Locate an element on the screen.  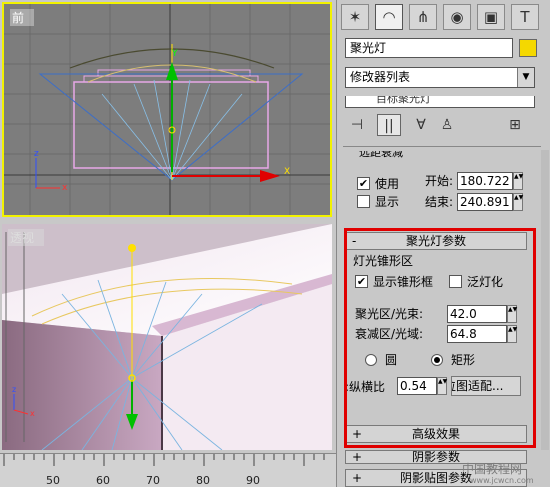
chevron-down-icon: ▼ is located at coordinates (525, 77).